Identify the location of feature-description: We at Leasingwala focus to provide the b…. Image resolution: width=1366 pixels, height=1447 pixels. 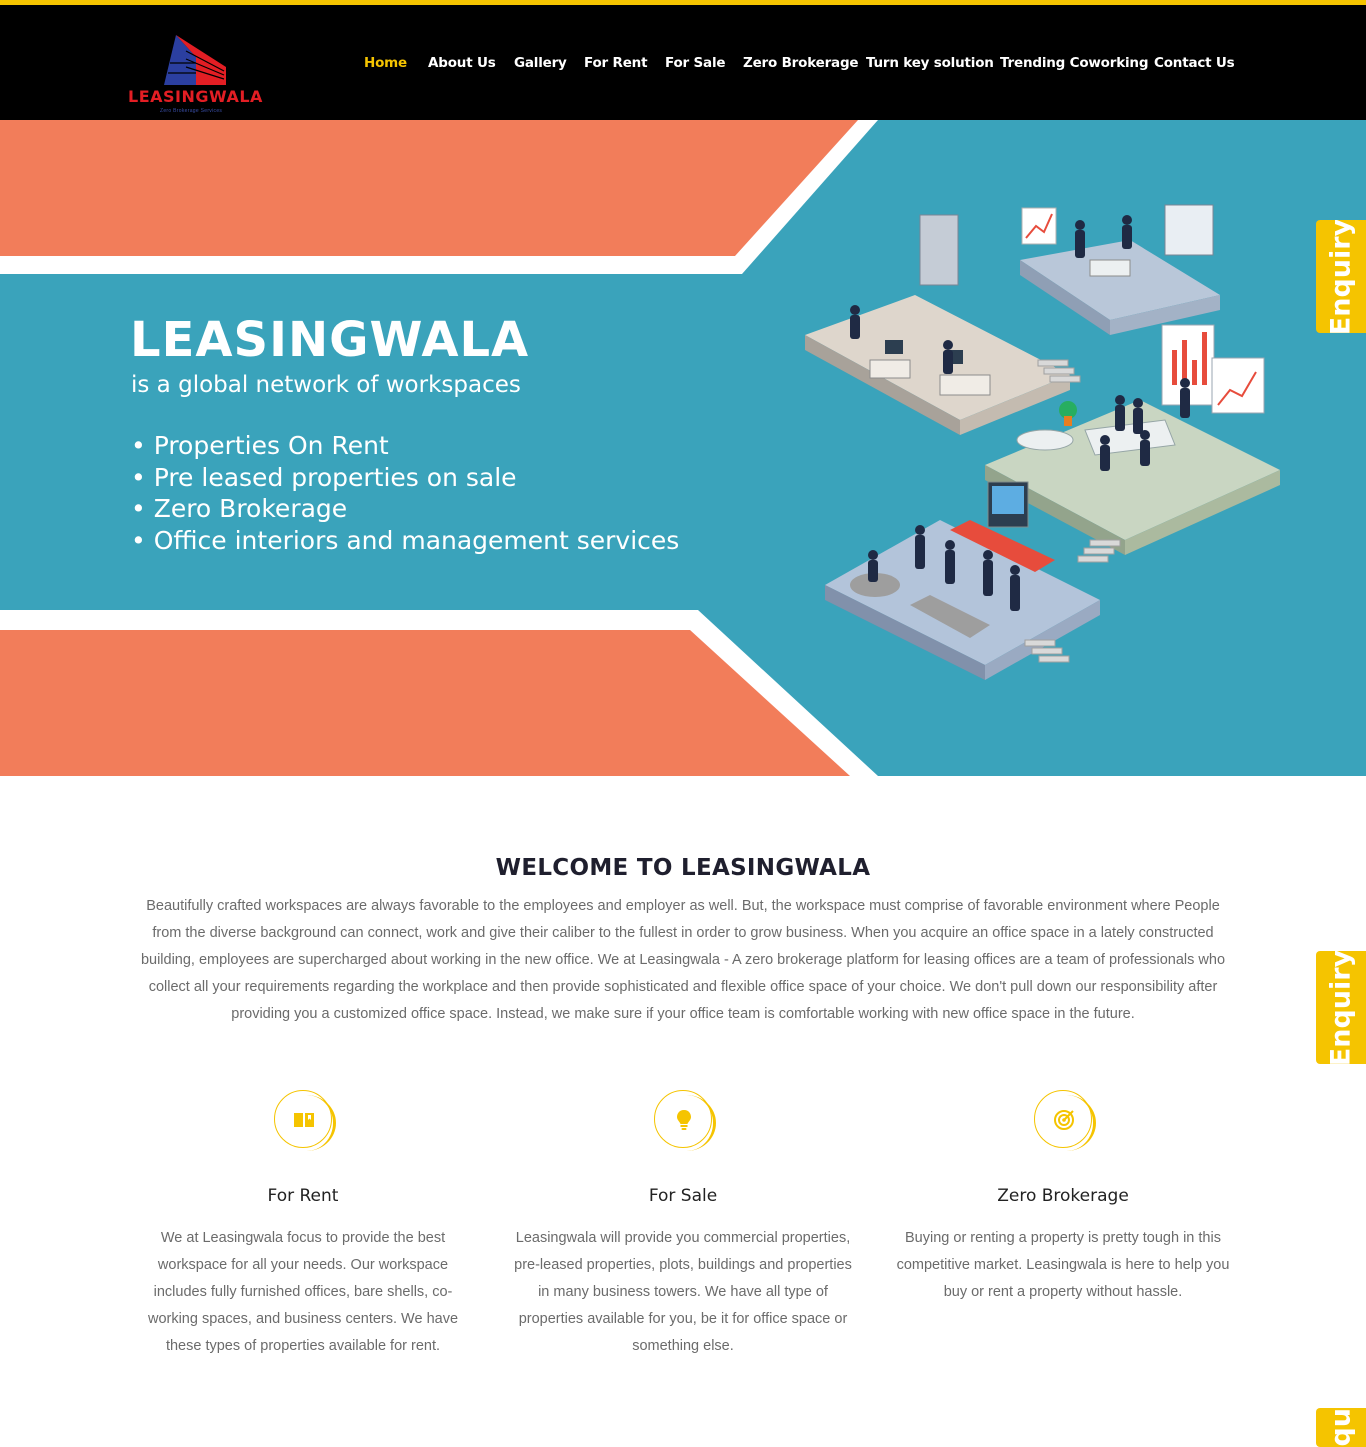
(303, 1292).